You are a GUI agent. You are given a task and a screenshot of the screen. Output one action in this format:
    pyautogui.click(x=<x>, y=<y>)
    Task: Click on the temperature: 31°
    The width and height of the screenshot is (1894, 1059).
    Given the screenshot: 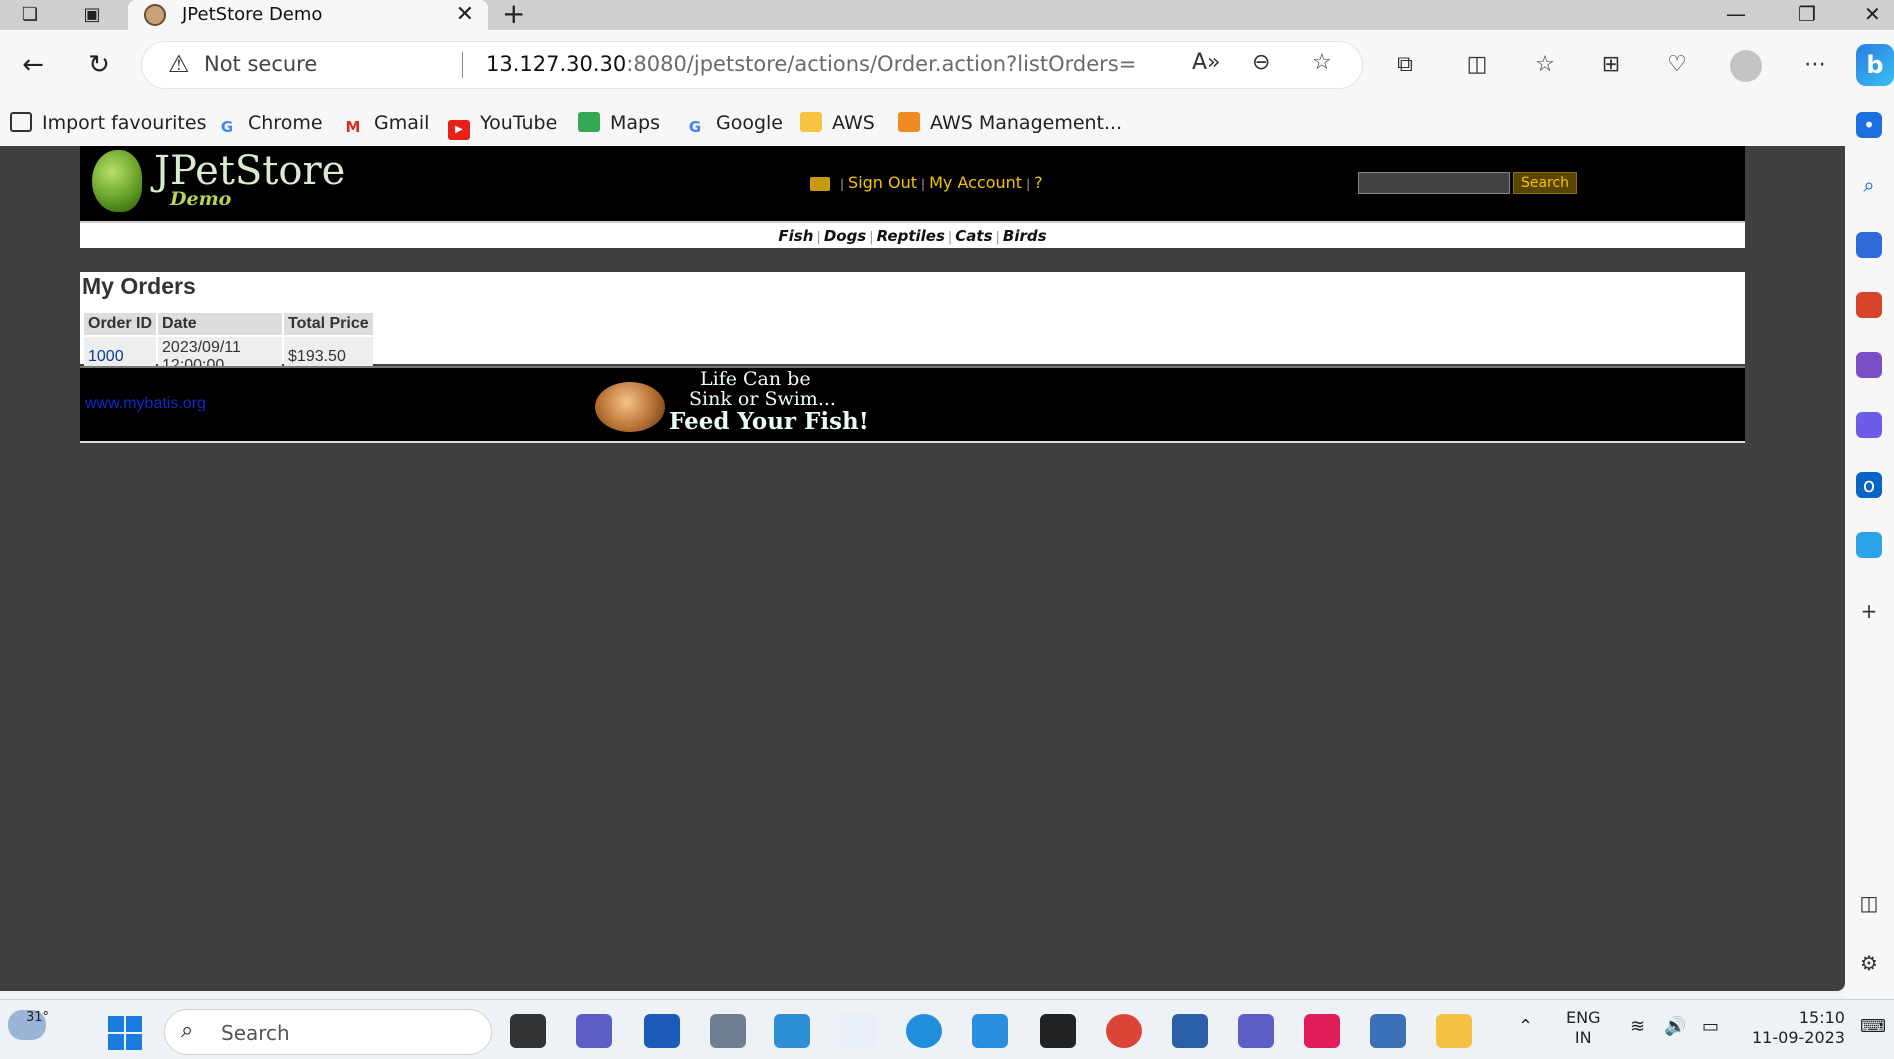 What is the action you would take?
    pyautogui.click(x=37, y=1017)
    